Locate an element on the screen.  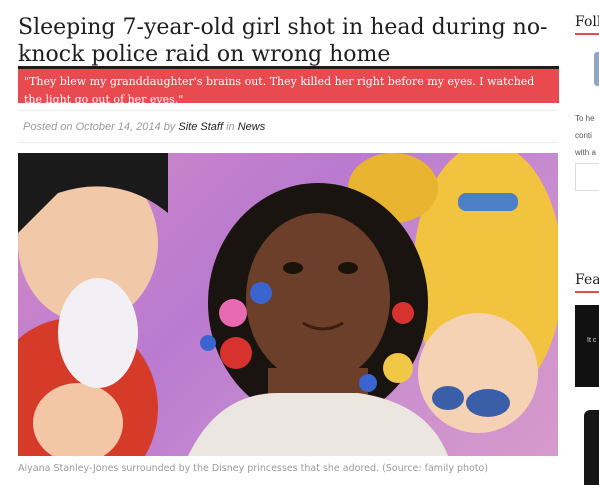
featured-thumbnail-text: It c is located at coordinates (592, 340).